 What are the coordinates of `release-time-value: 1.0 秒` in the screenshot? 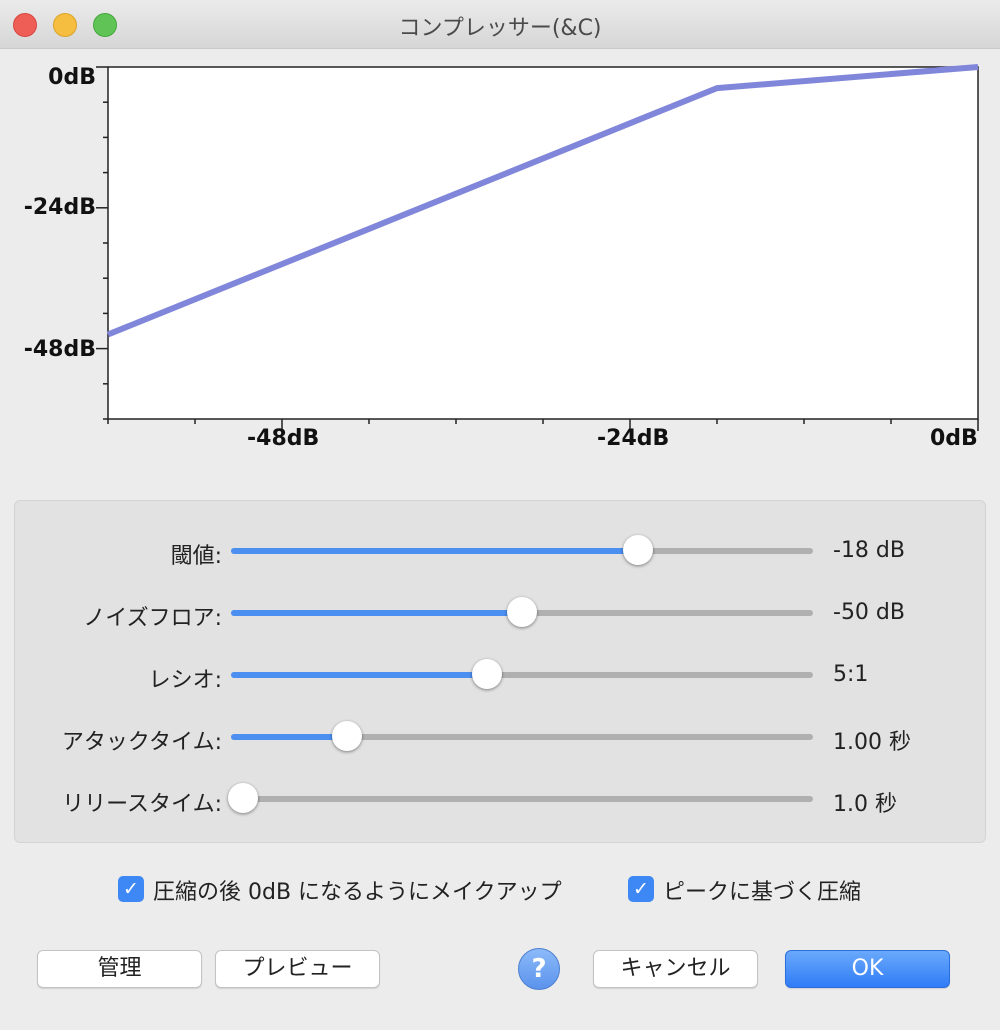 It's located at (865, 804).